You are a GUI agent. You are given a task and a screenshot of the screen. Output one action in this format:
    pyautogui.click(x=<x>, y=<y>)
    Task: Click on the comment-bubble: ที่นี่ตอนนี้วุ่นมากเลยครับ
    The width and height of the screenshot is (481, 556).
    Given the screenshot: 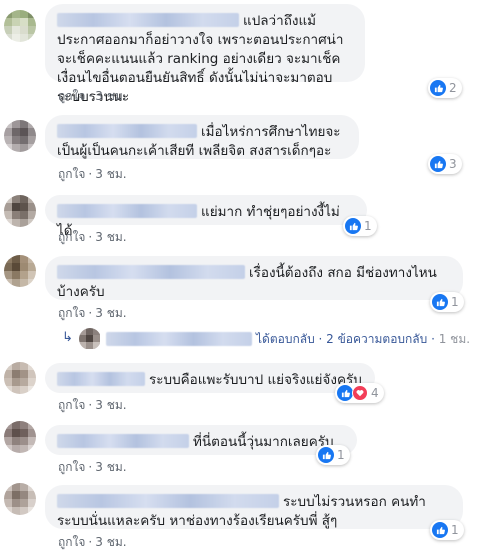 What is the action you would take?
    pyautogui.click(x=201, y=440)
    